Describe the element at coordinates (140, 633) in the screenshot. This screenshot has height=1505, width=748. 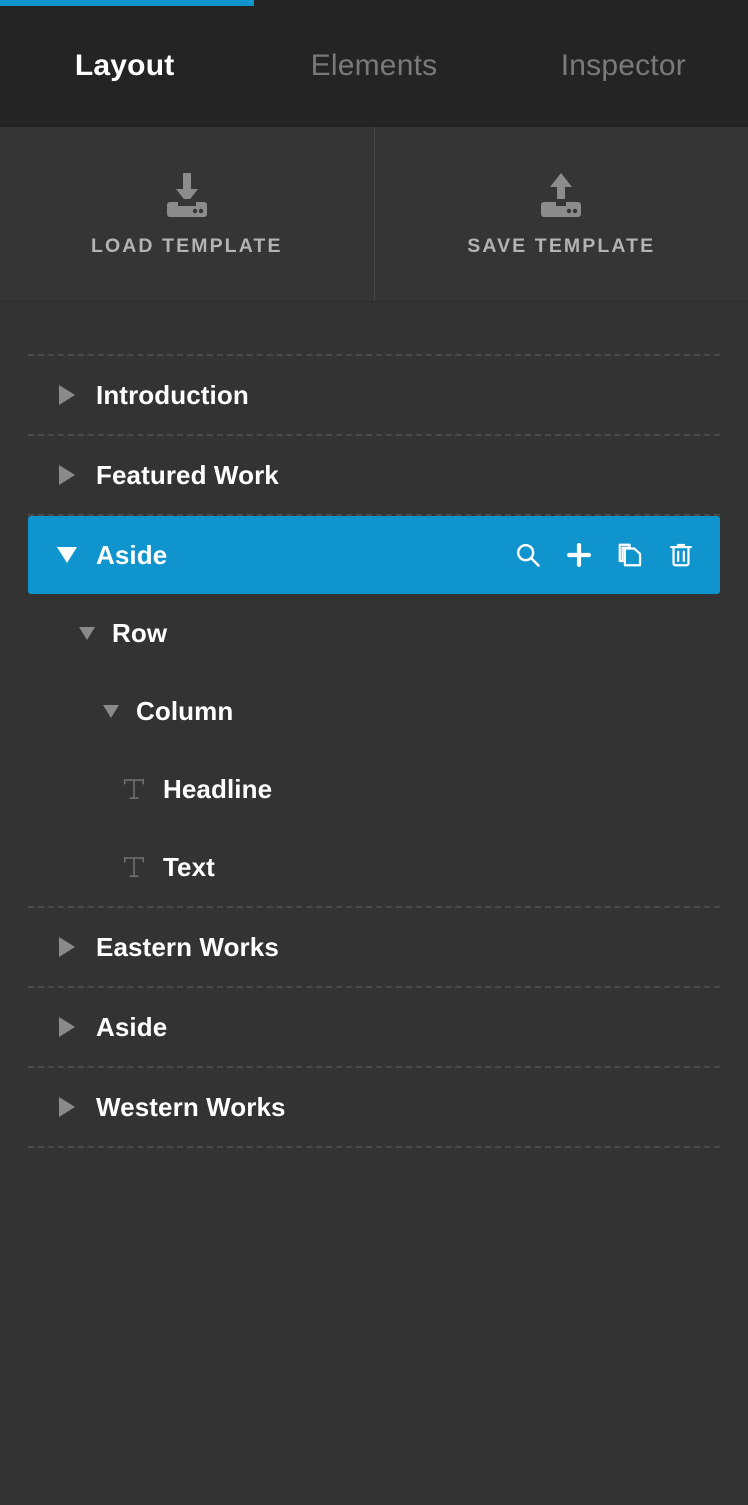
I see `tree-item-label: Row` at that location.